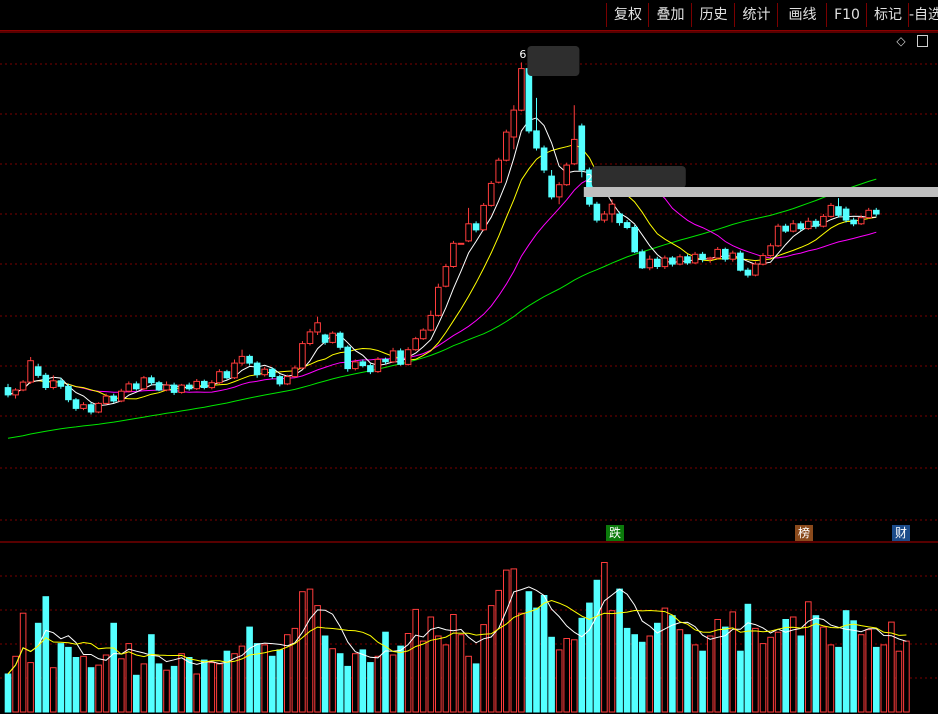  Describe the element at coordinates (615, 533) in the screenshot. I see `event-badge-1: 跌` at that location.